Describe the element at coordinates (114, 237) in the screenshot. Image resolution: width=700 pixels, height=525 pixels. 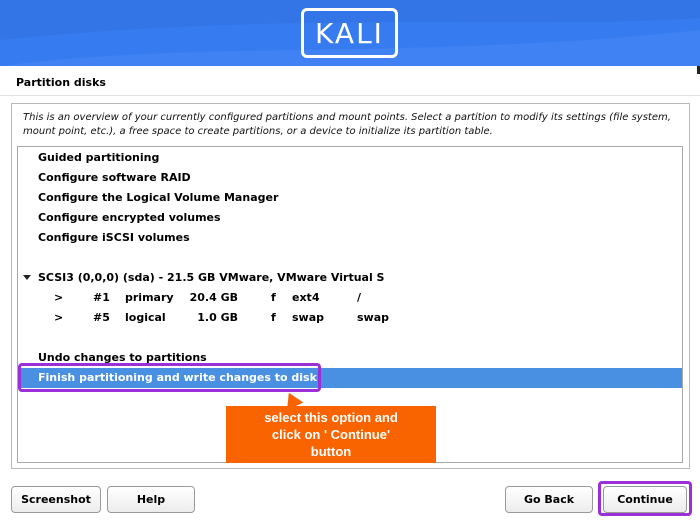
I see `list-item-label: Configure iSCSI volumes` at that location.